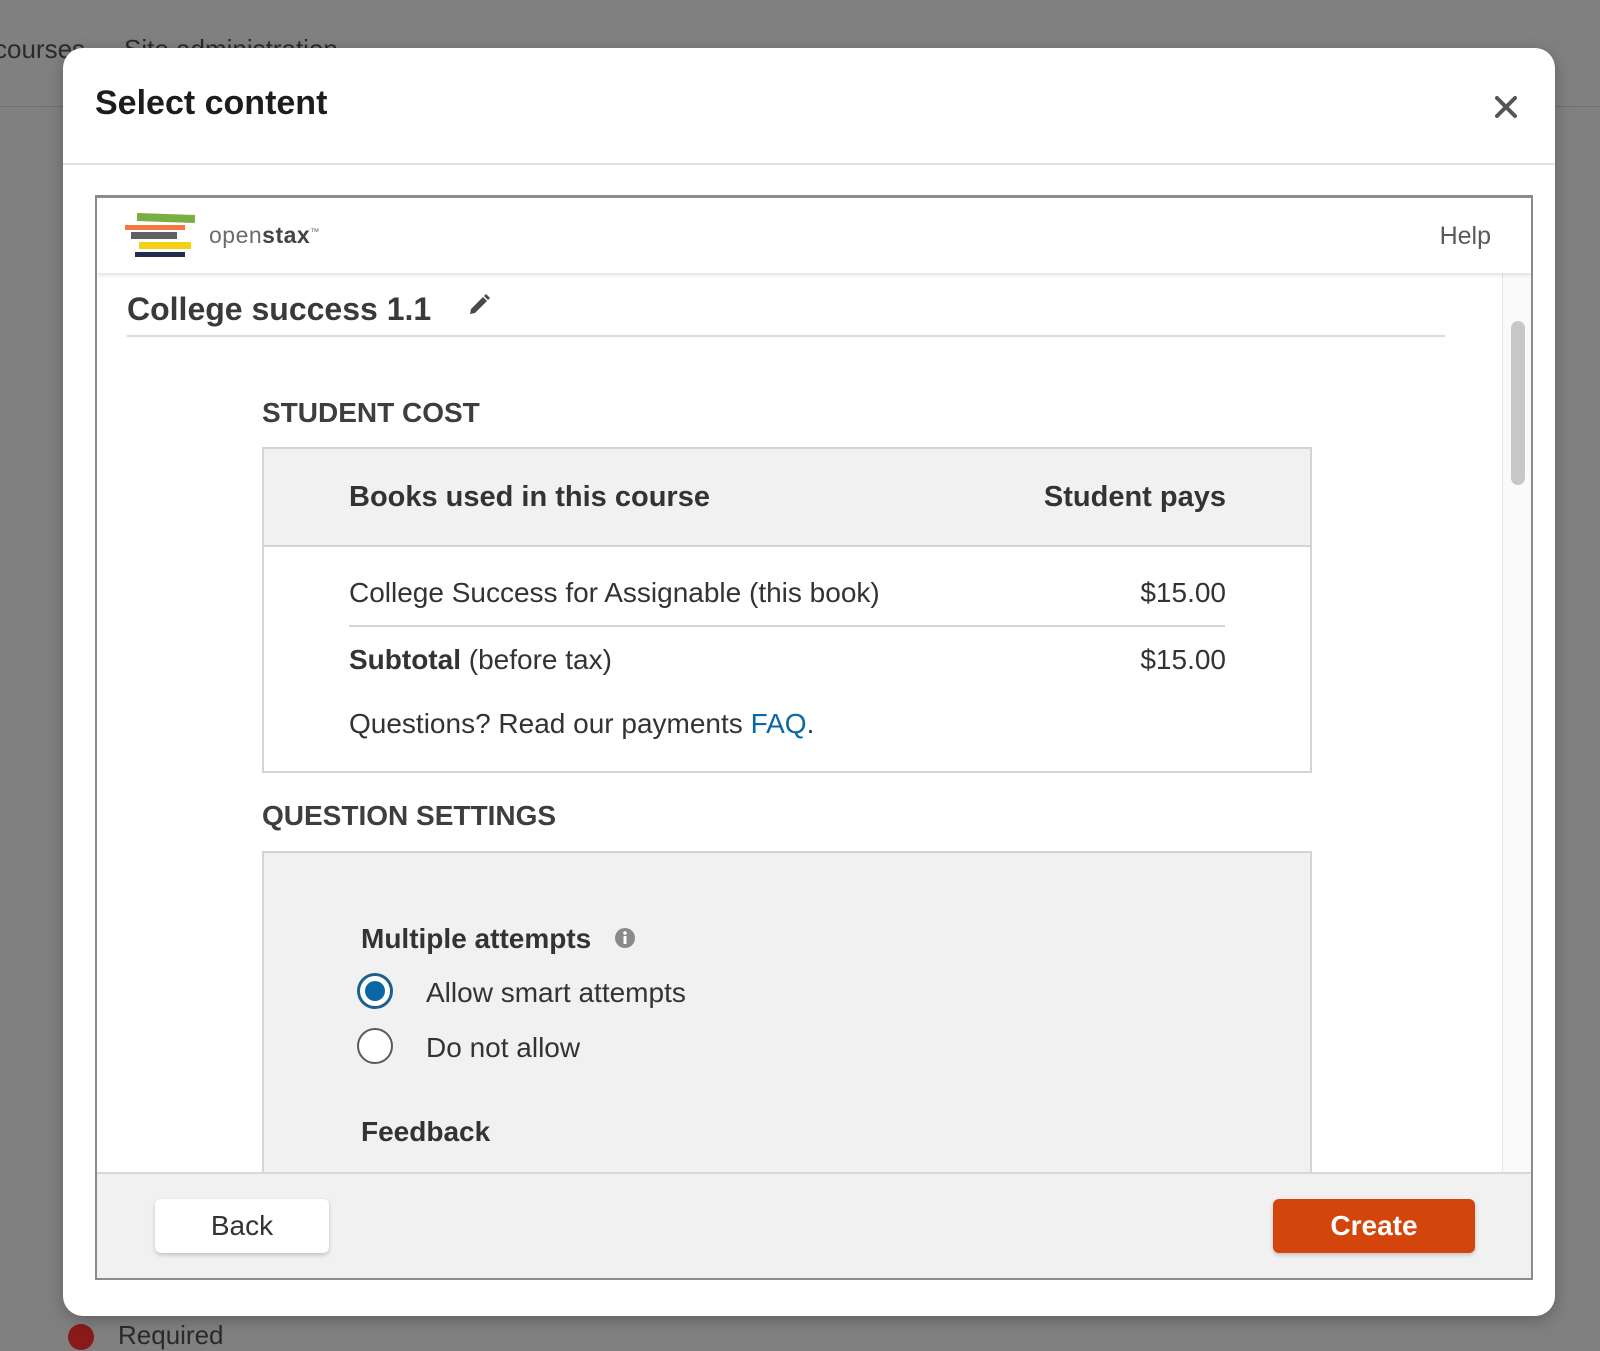 The width and height of the screenshot is (1600, 1351). I want to click on subtotal-label: Subtotal (before tax), so click(480, 660).